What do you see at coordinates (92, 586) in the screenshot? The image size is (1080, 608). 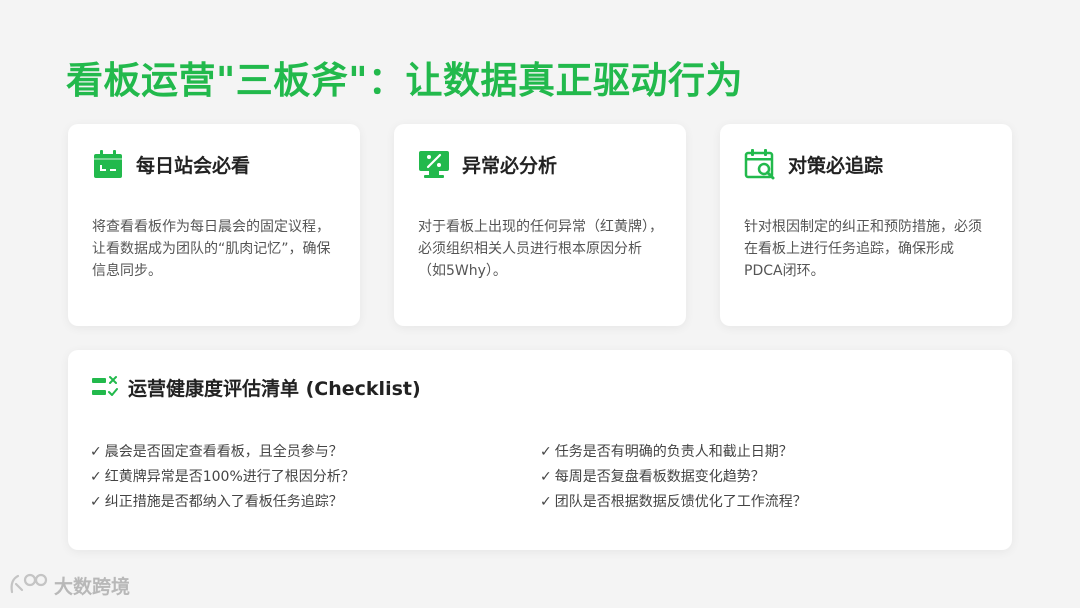 I see `watermark-text: 大数跨境` at bounding box center [92, 586].